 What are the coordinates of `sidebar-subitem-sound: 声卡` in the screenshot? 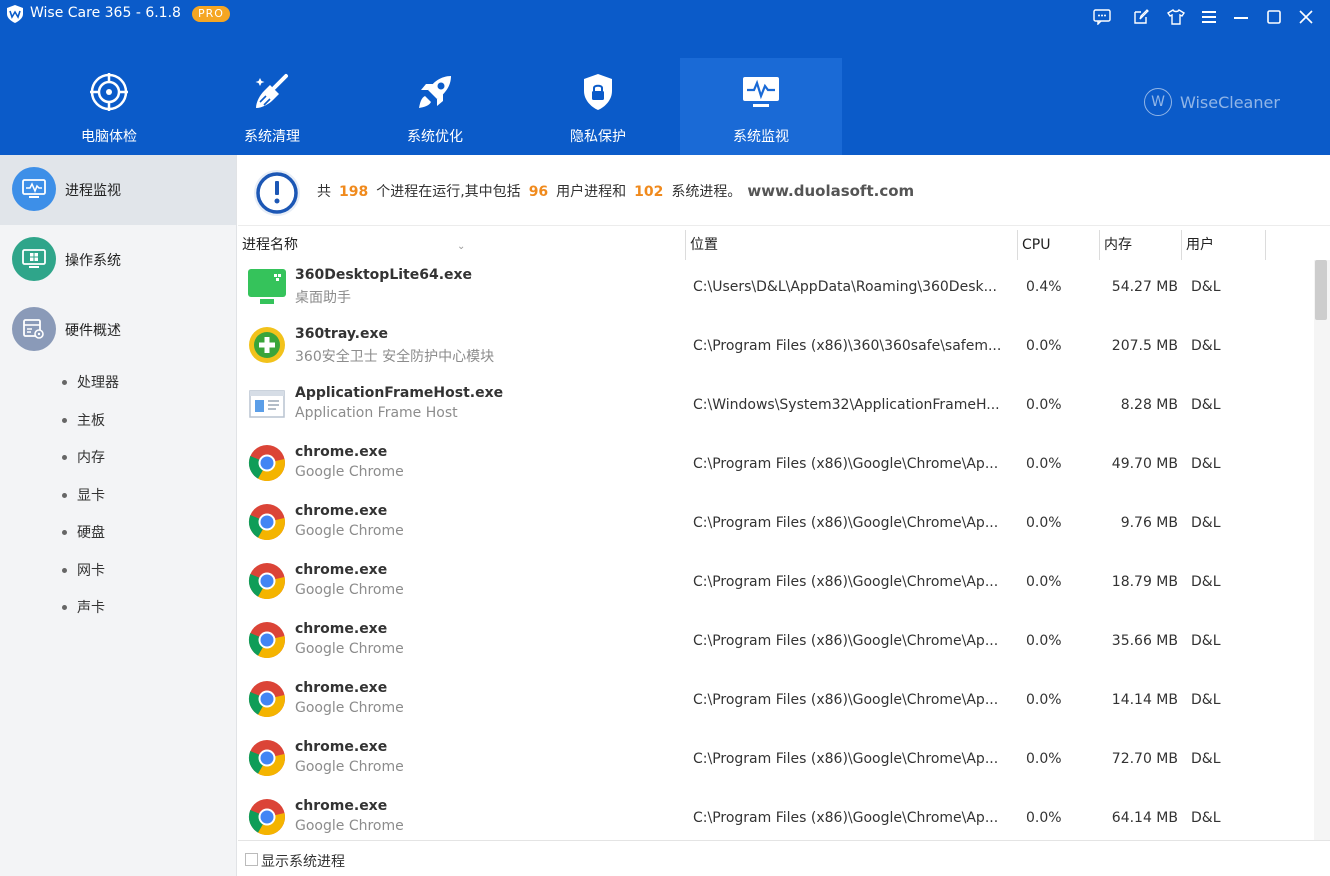 It's located at (83, 607).